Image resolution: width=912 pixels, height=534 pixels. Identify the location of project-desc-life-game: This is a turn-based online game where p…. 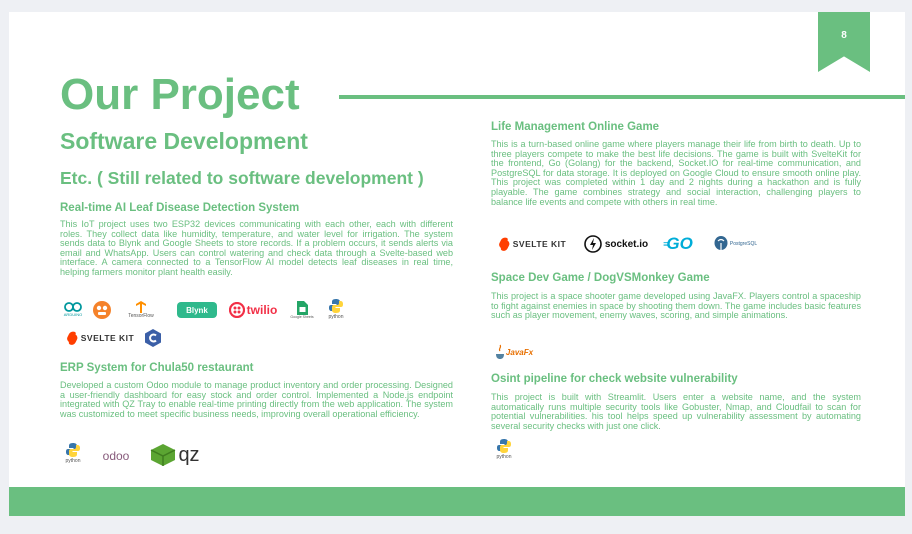
(676, 173).